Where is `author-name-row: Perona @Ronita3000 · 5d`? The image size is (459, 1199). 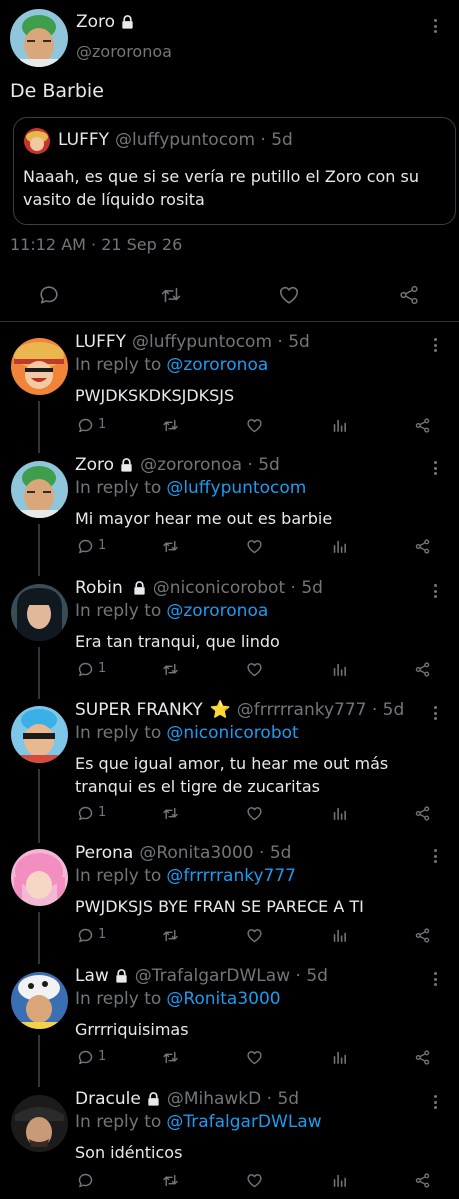 author-name-row: Perona @Ronita3000 · 5d is located at coordinates (183, 853).